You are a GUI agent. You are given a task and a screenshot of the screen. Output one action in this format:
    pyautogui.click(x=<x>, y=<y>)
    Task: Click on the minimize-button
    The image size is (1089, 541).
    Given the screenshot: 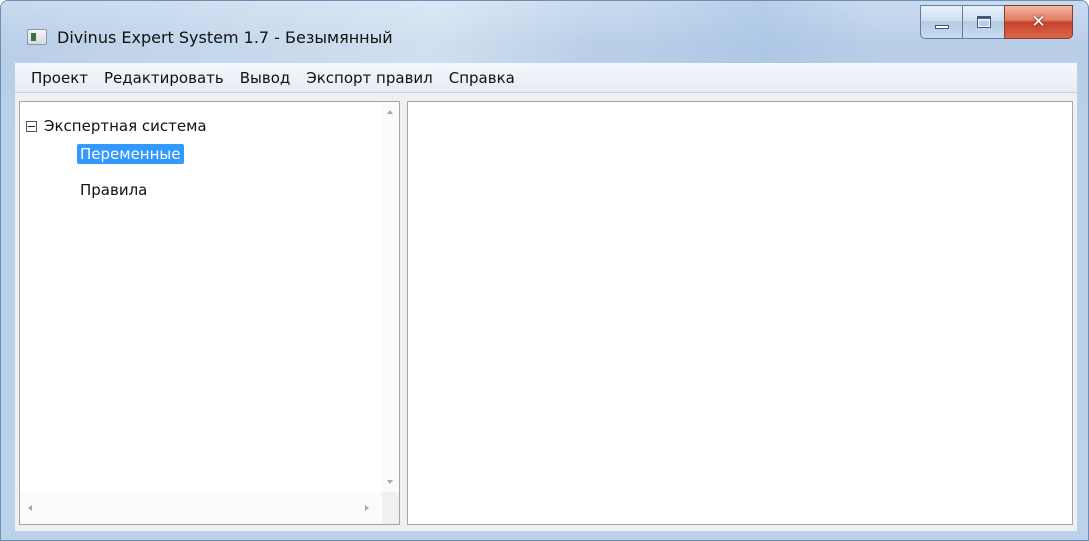 What is the action you would take?
    pyautogui.click(x=941, y=22)
    